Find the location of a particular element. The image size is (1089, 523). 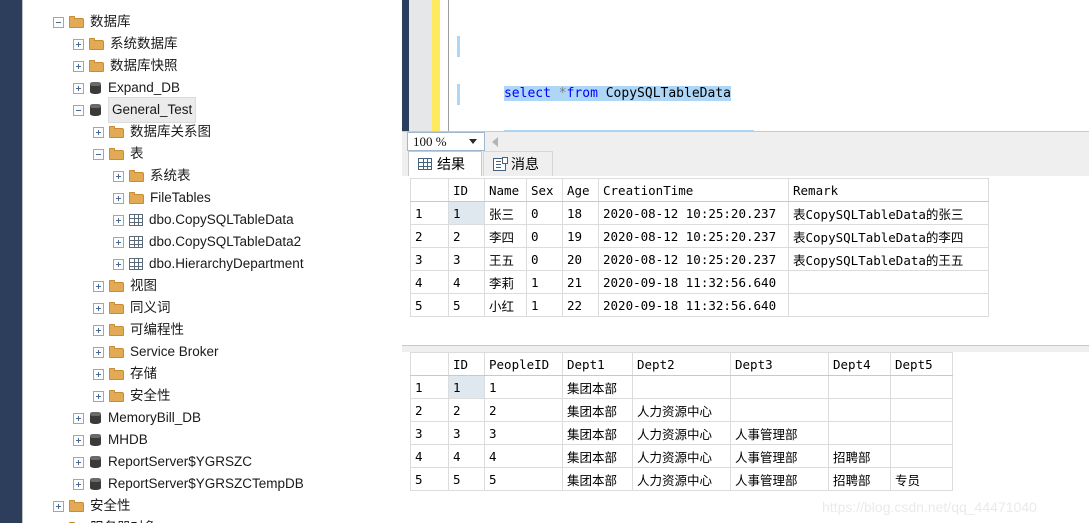

row-header: 4 is located at coordinates (429, 282).